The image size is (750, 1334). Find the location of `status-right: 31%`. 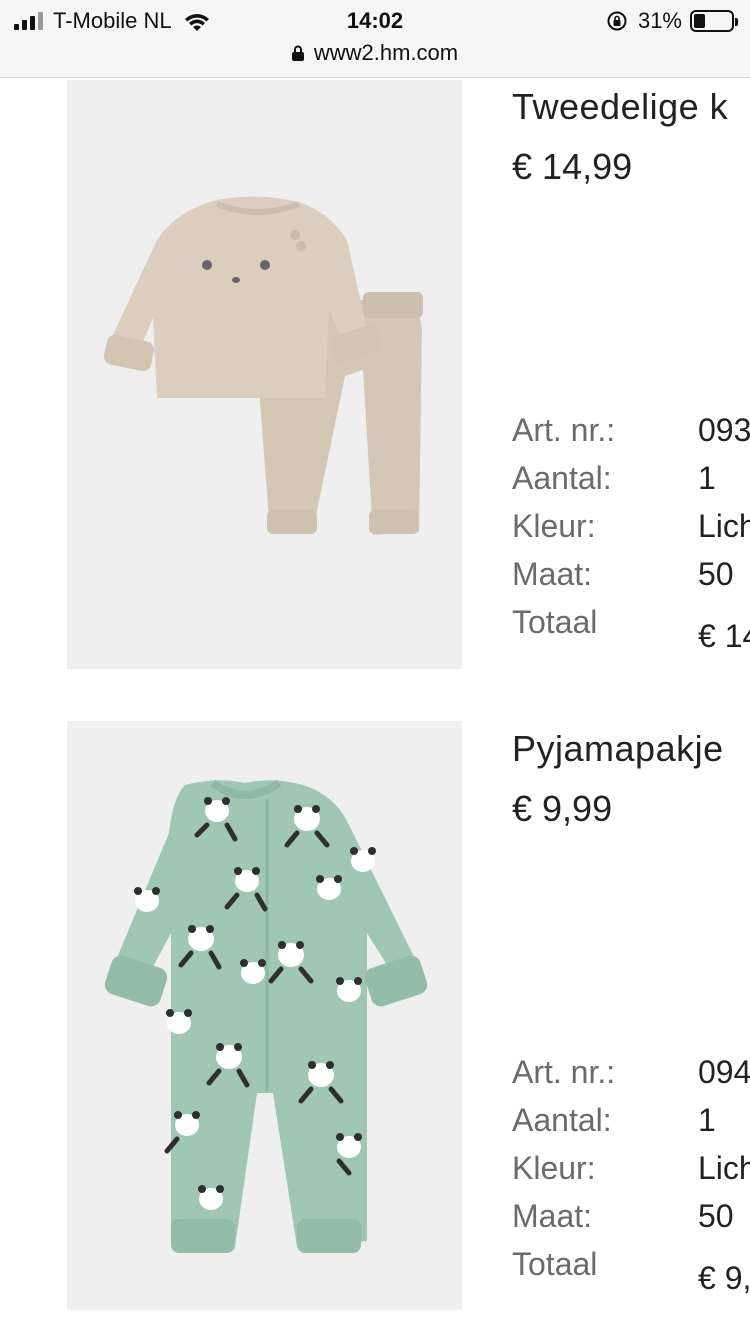

status-right: 31% is located at coordinates (672, 21).